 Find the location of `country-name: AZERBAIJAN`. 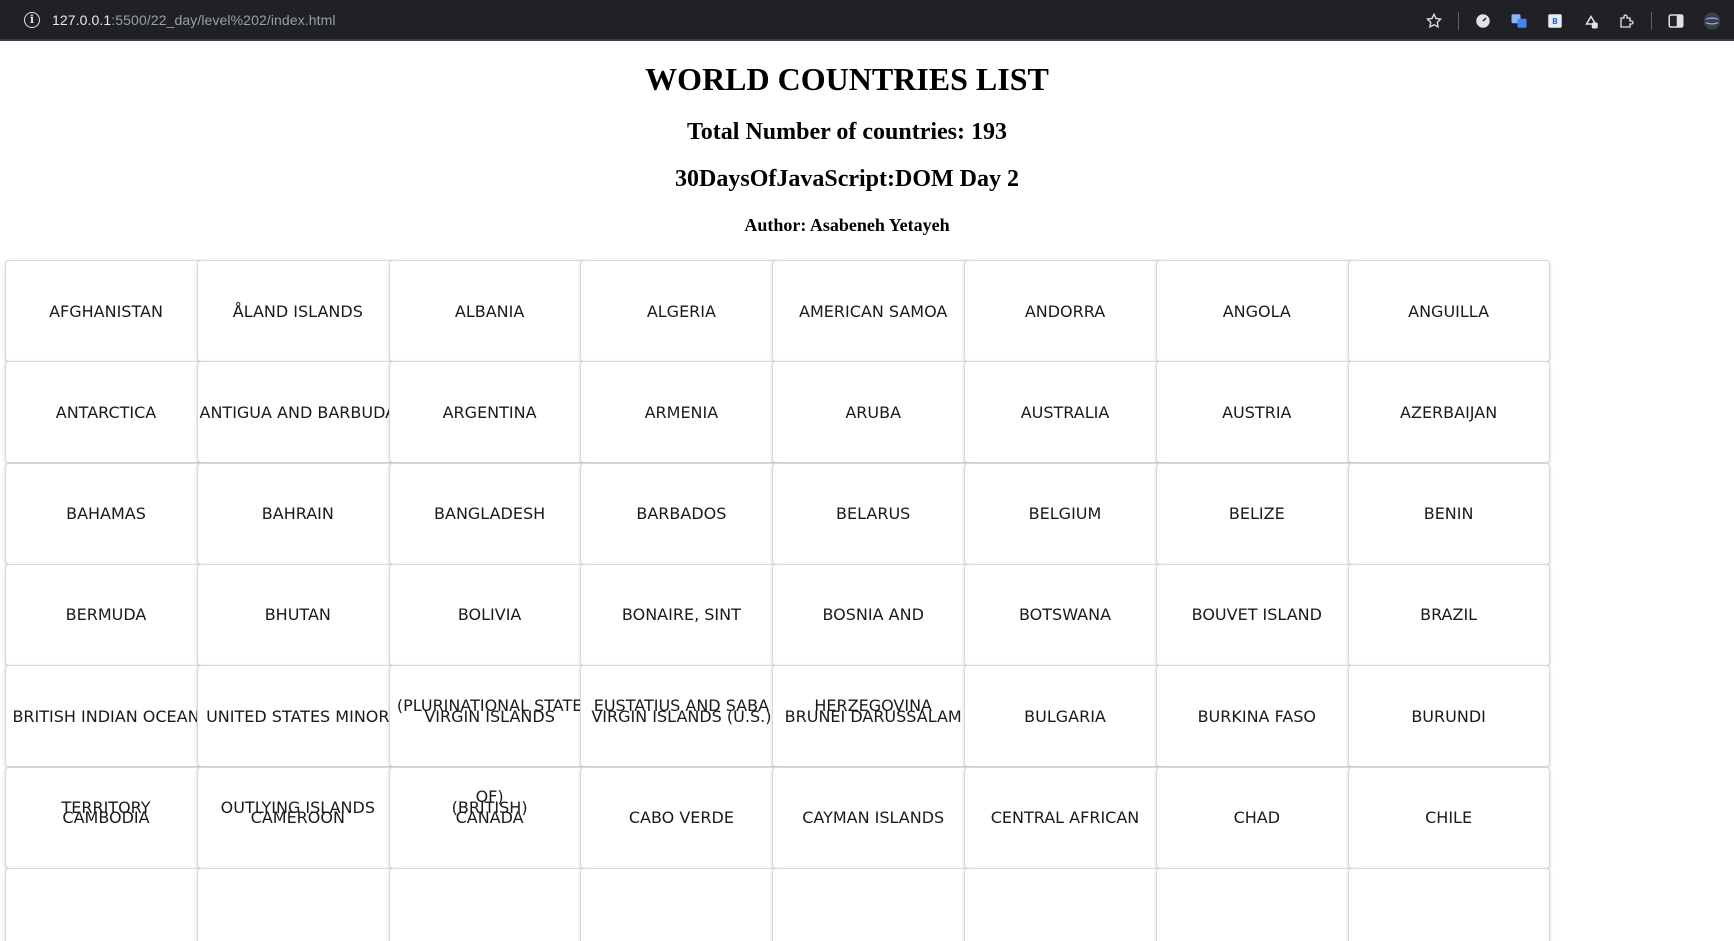

country-name: AZERBAIJAN is located at coordinates (1449, 412).